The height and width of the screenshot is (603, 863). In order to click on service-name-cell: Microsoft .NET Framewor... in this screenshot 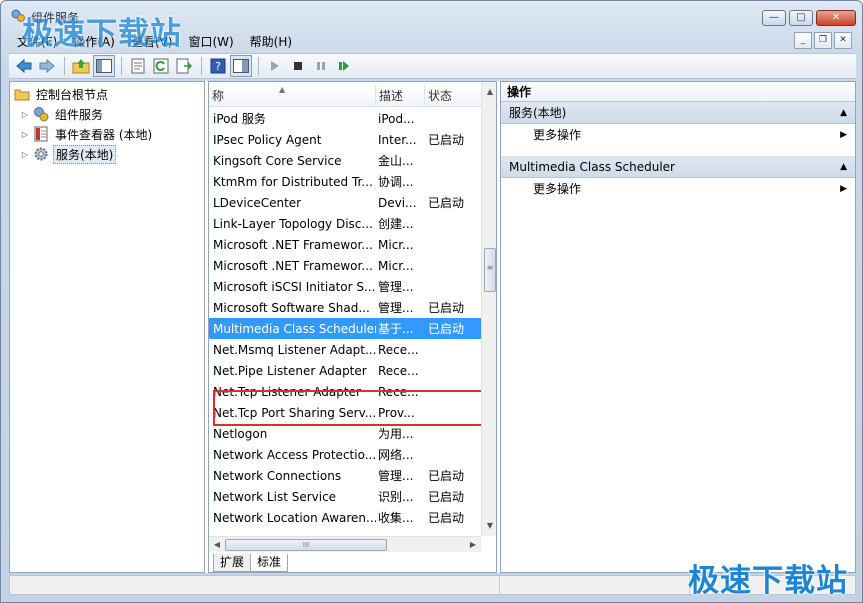, I will do `click(293, 244)`.